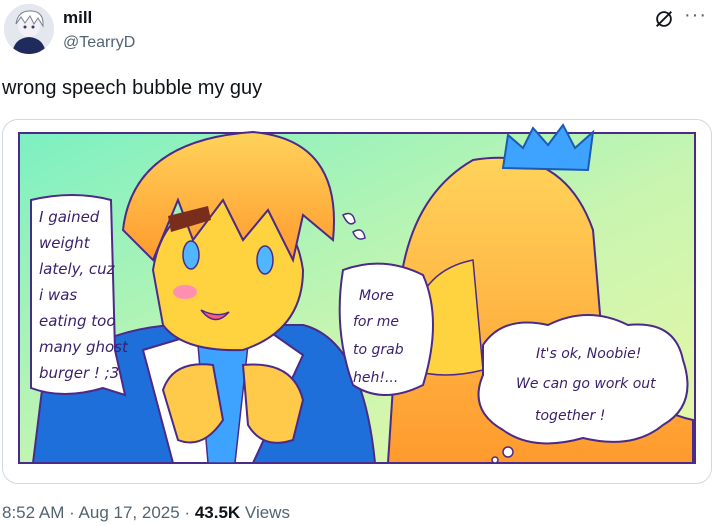 This screenshot has height=526, width=716. What do you see at coordinates (570, 416) in the screenshot?
I see `svg-text: together !` at bounding box center [570, 416].